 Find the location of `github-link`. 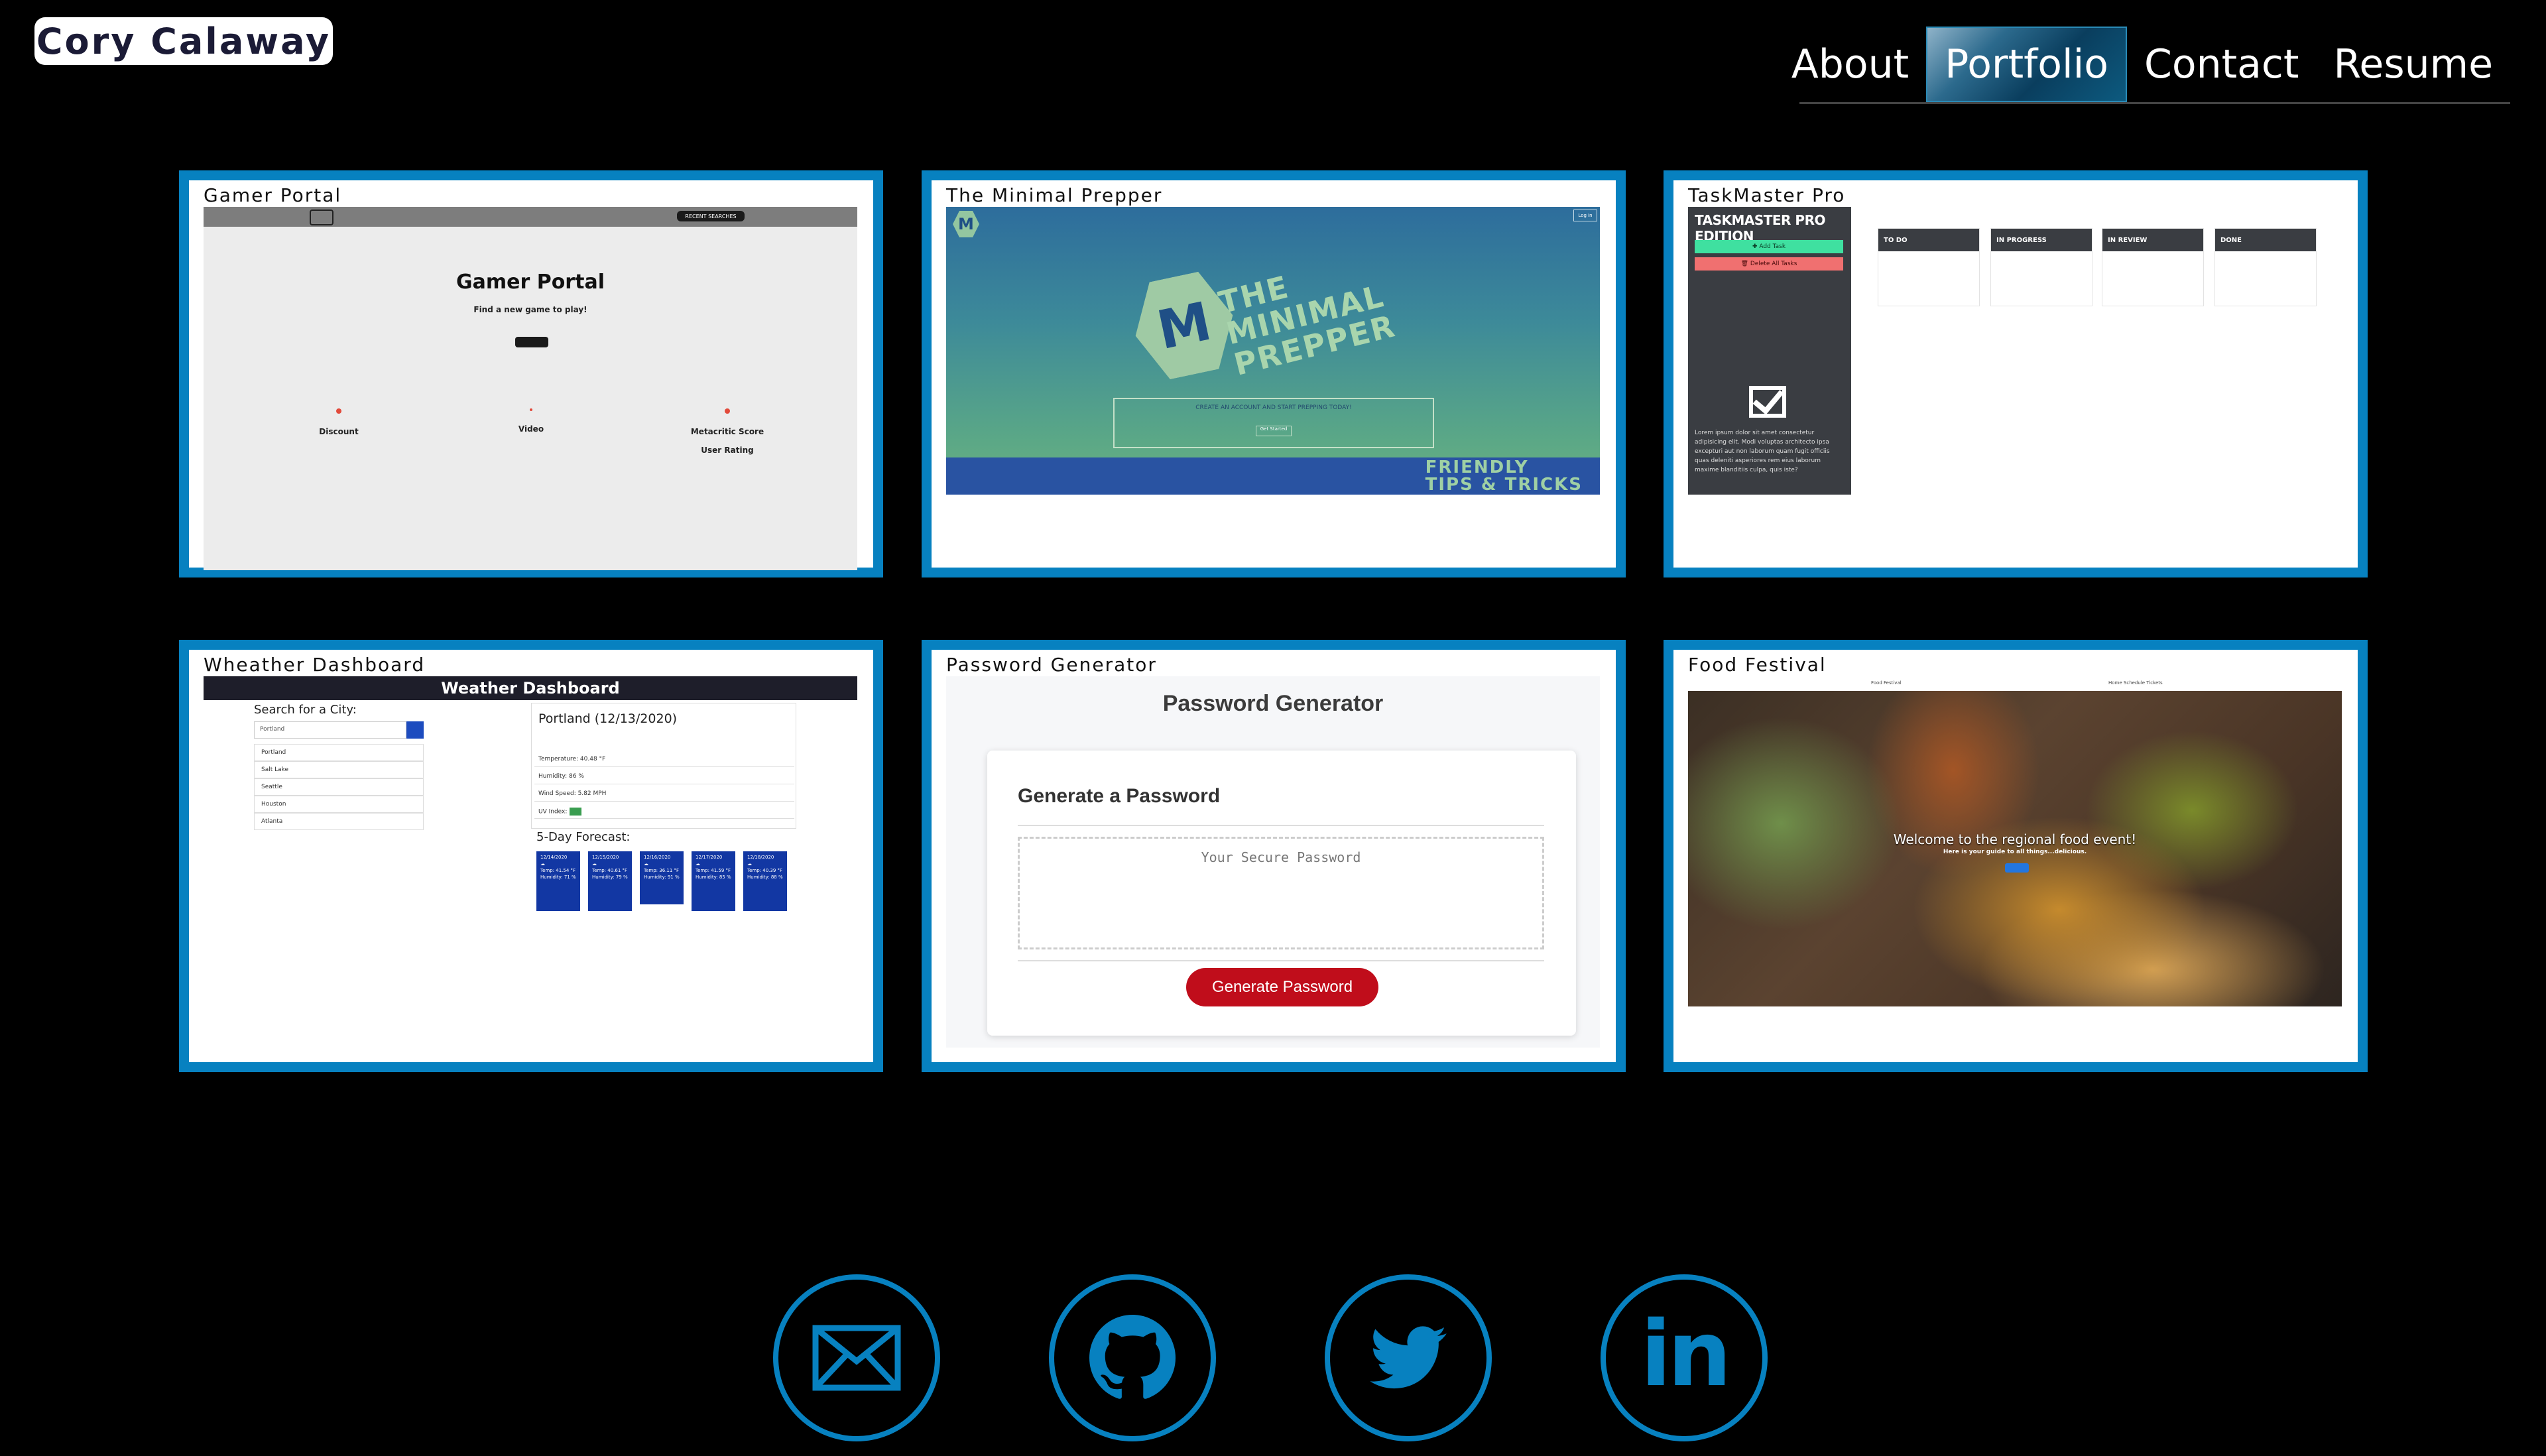

github-link is located at coordinates (1132, 1357).